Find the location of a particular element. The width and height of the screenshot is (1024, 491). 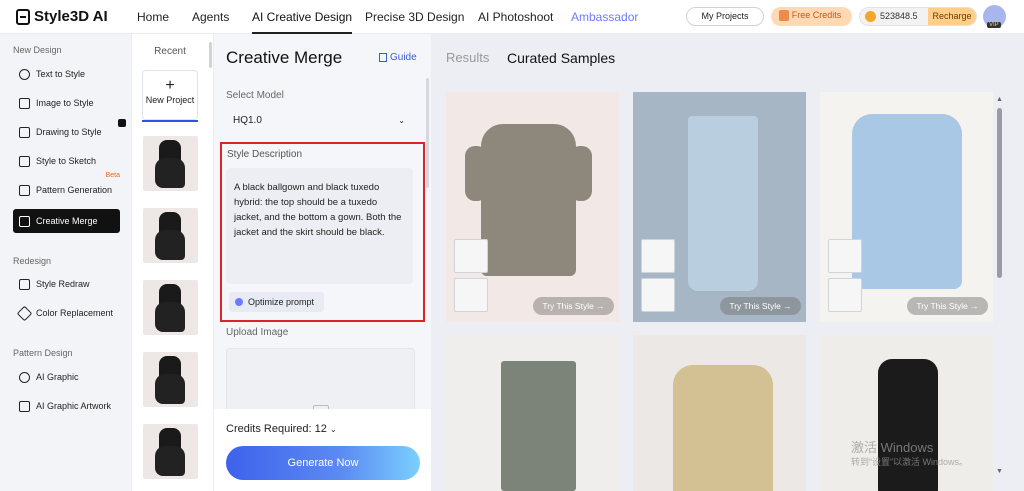

my-projects-button: My Projects is located at coordinates (725, 16).